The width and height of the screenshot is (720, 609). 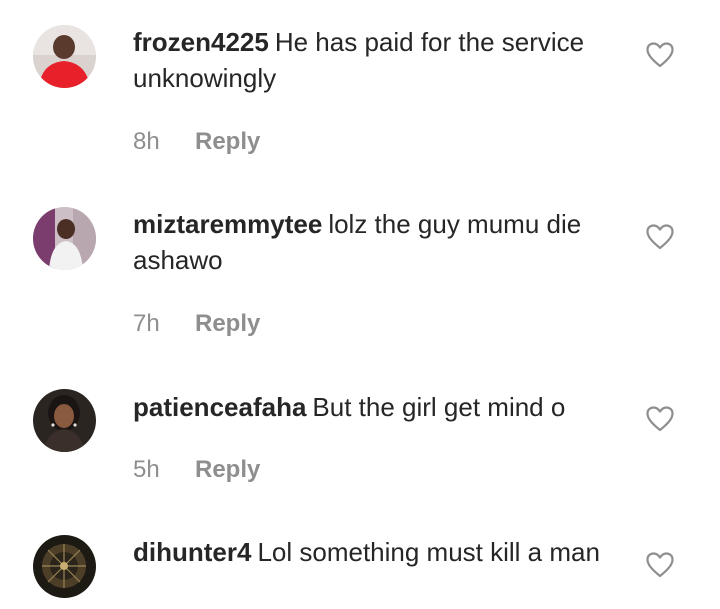 What do you see at coordinates (219, 407) in the screenshot?
I see `comment-username: patienceafaha` at bounding box center [219, 407].